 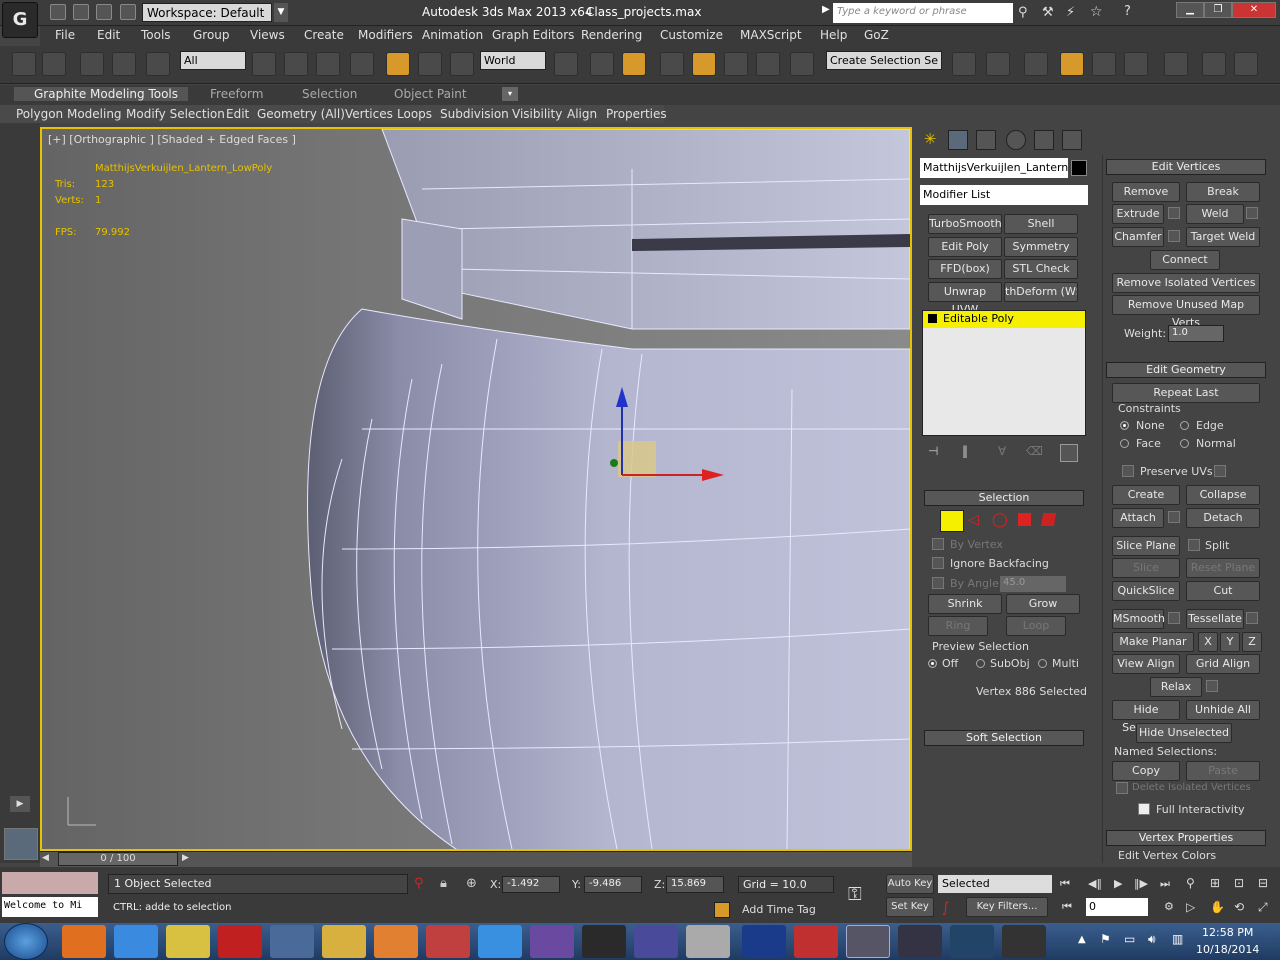 What do you see at coordinates (1082, 939) in the screenshot?
I see `tray-expand-icon: ▲` at bounding box center [1082, 939].